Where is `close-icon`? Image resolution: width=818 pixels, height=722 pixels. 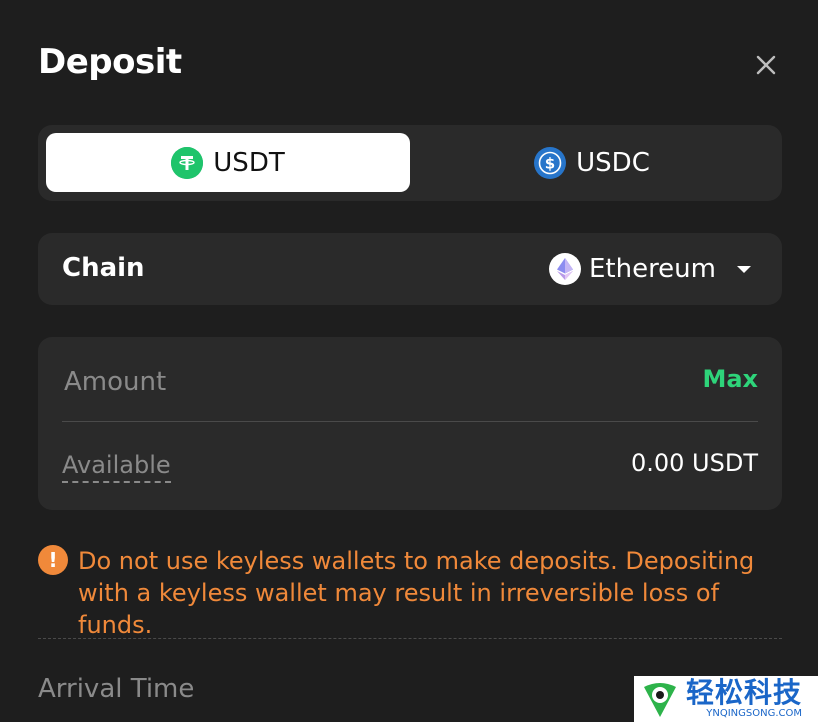 close-icon is located at coordinates (766, 65).